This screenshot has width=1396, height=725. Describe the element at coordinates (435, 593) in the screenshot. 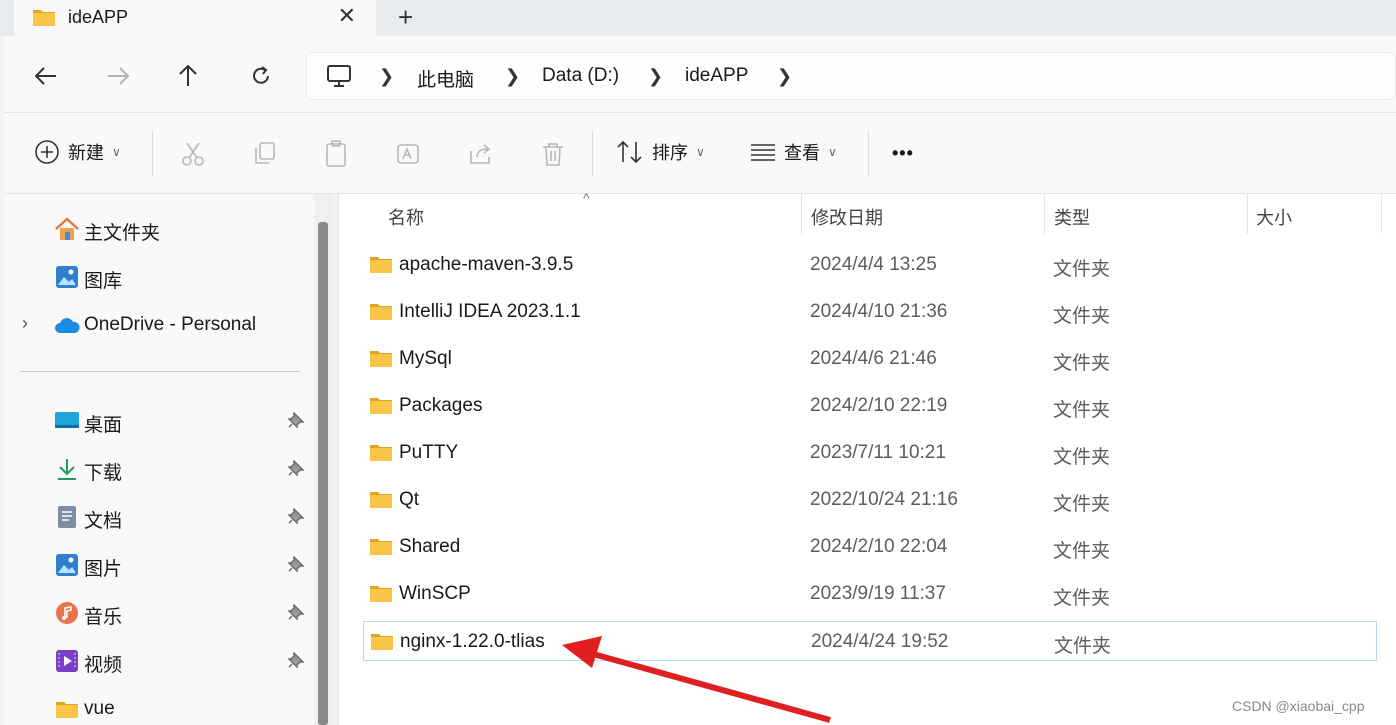

I see `file-name: WinSCP` at that location.